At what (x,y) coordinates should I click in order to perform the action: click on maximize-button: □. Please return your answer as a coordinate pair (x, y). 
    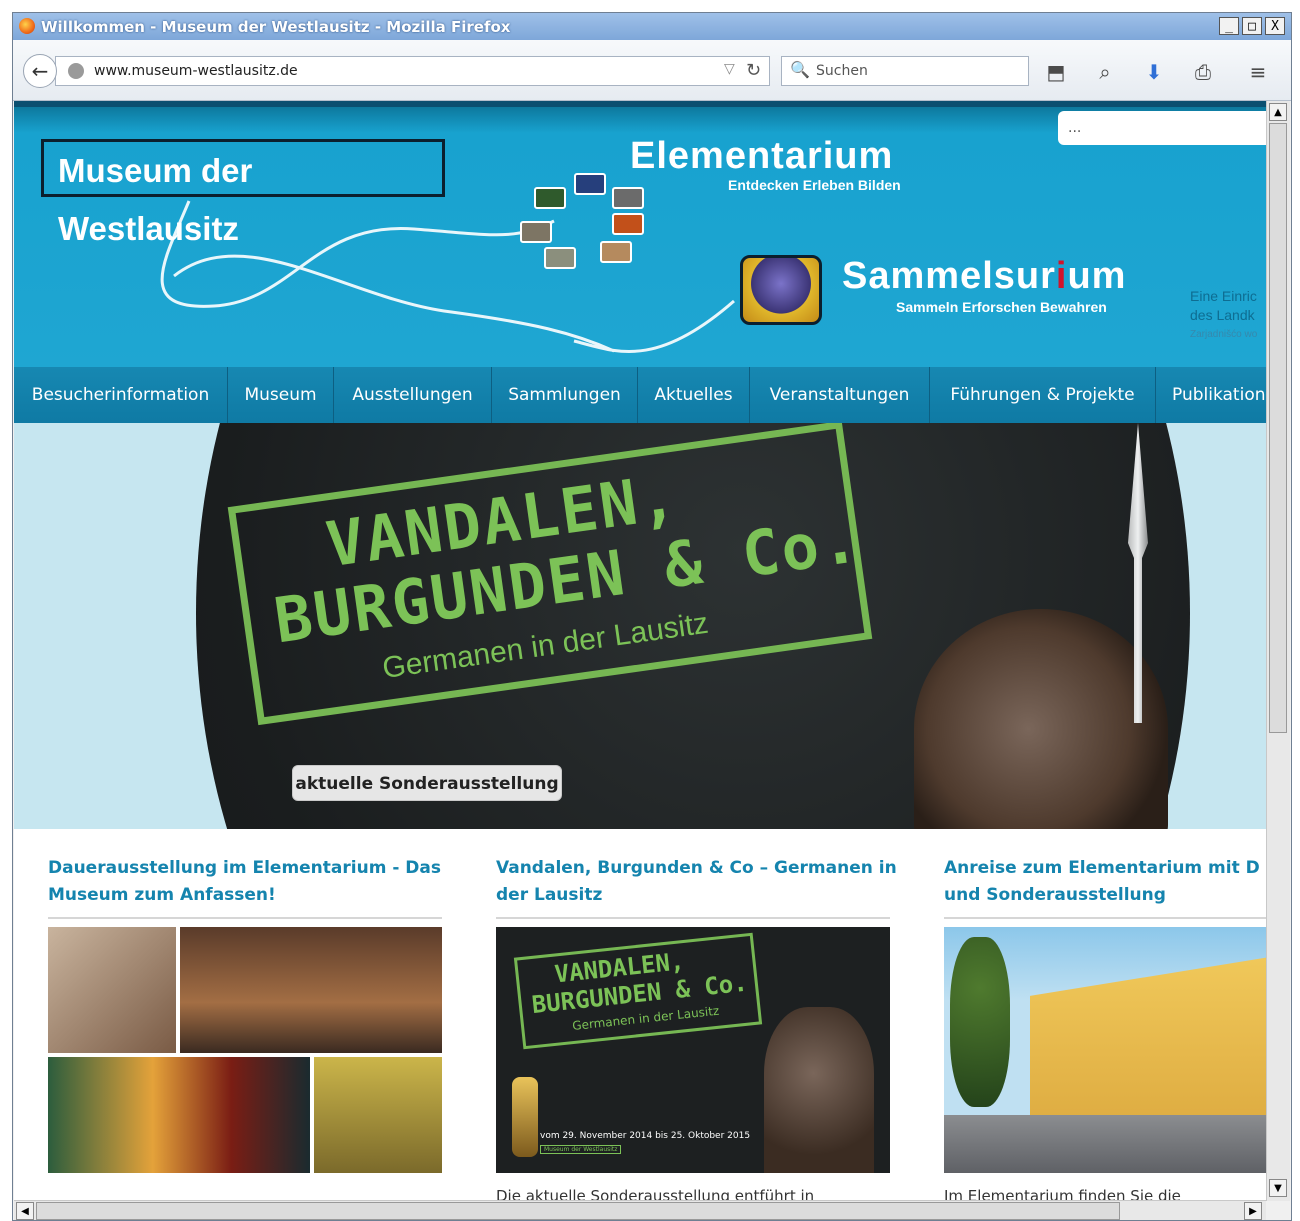
    Looking at the image, I should click on (1252, 26).